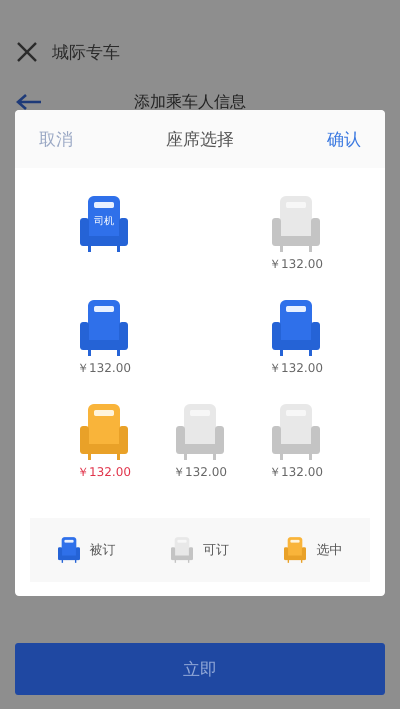 The image size is (400, 709). I want to click on legend-label: 选中, so click(329, 550).